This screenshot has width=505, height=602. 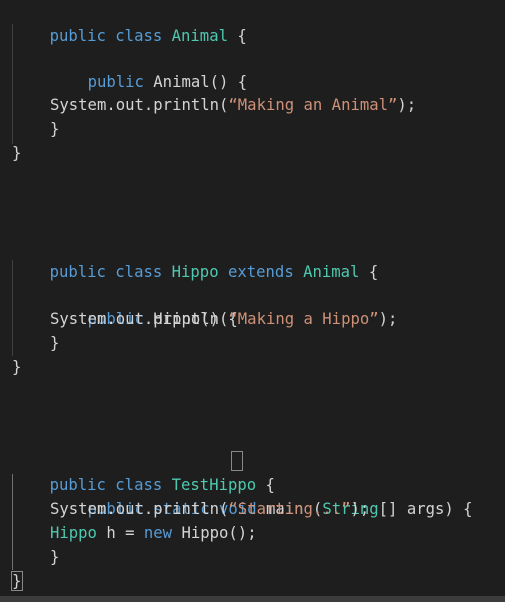 What do you see at coordinates (130, 68) in the screenshot?
I see `code-line: public Animal() {` at bounding box center [130, 68].